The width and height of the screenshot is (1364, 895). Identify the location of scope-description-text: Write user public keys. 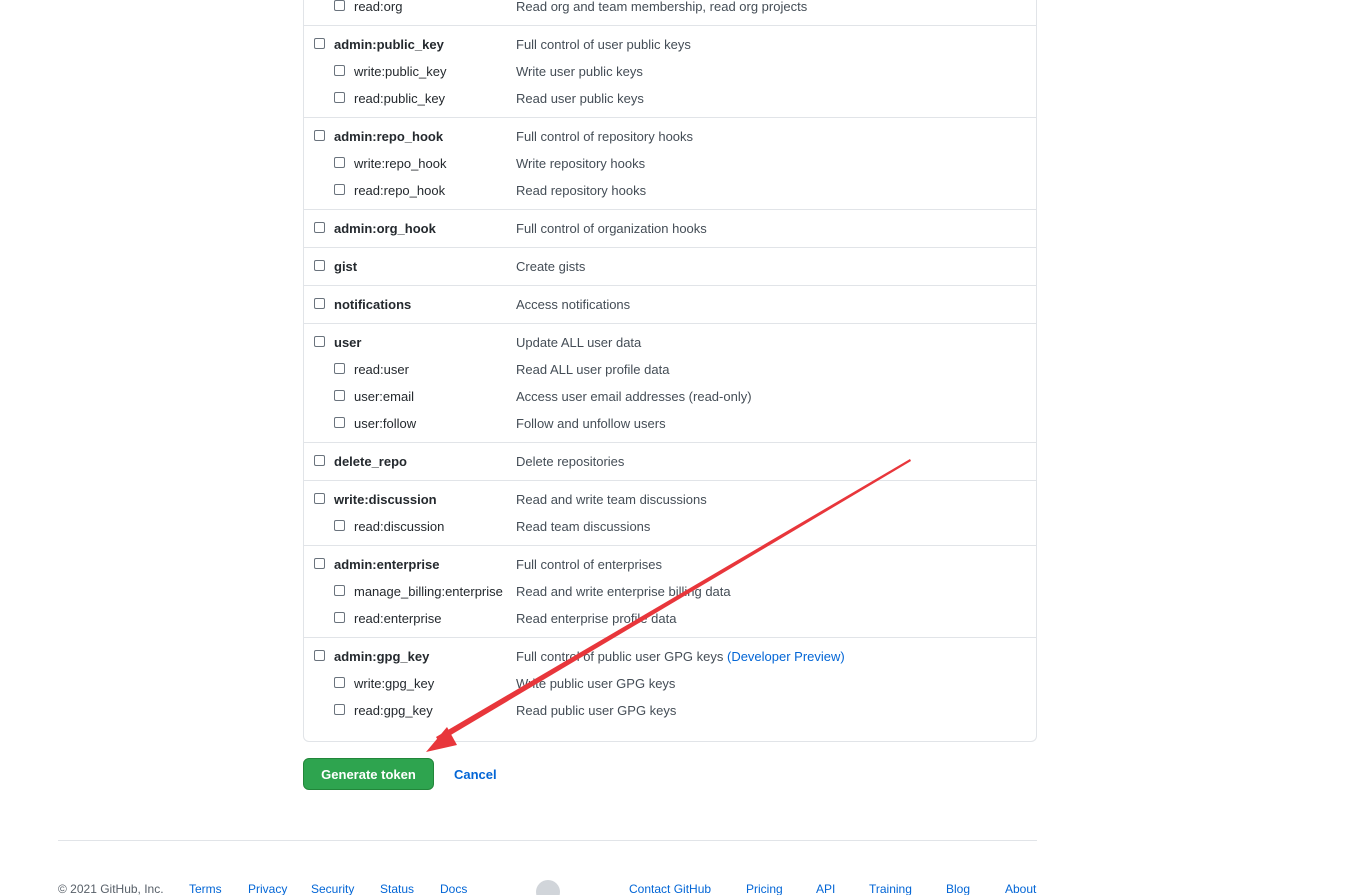
(579, 71).